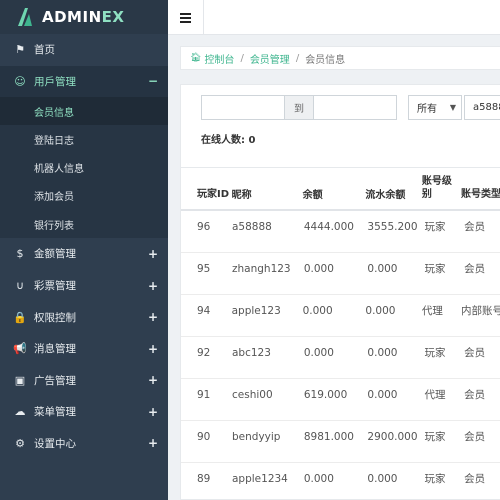  What do you see at coordinates (55, 412) in the screenshot?
I see `sidebar-item-label: 菜单管理` at bounding box center [55, 412].